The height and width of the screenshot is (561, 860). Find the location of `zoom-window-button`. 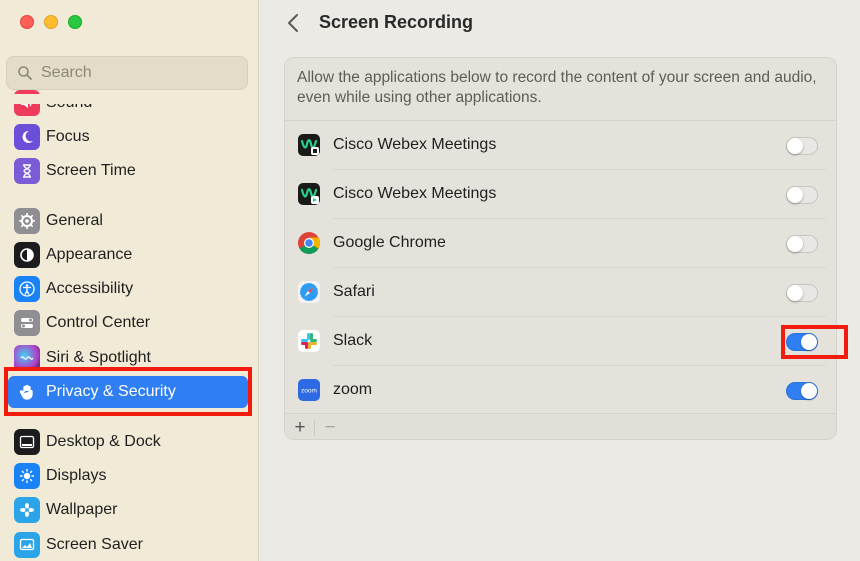

zoom-window-button is located at coordinates (75, 22).